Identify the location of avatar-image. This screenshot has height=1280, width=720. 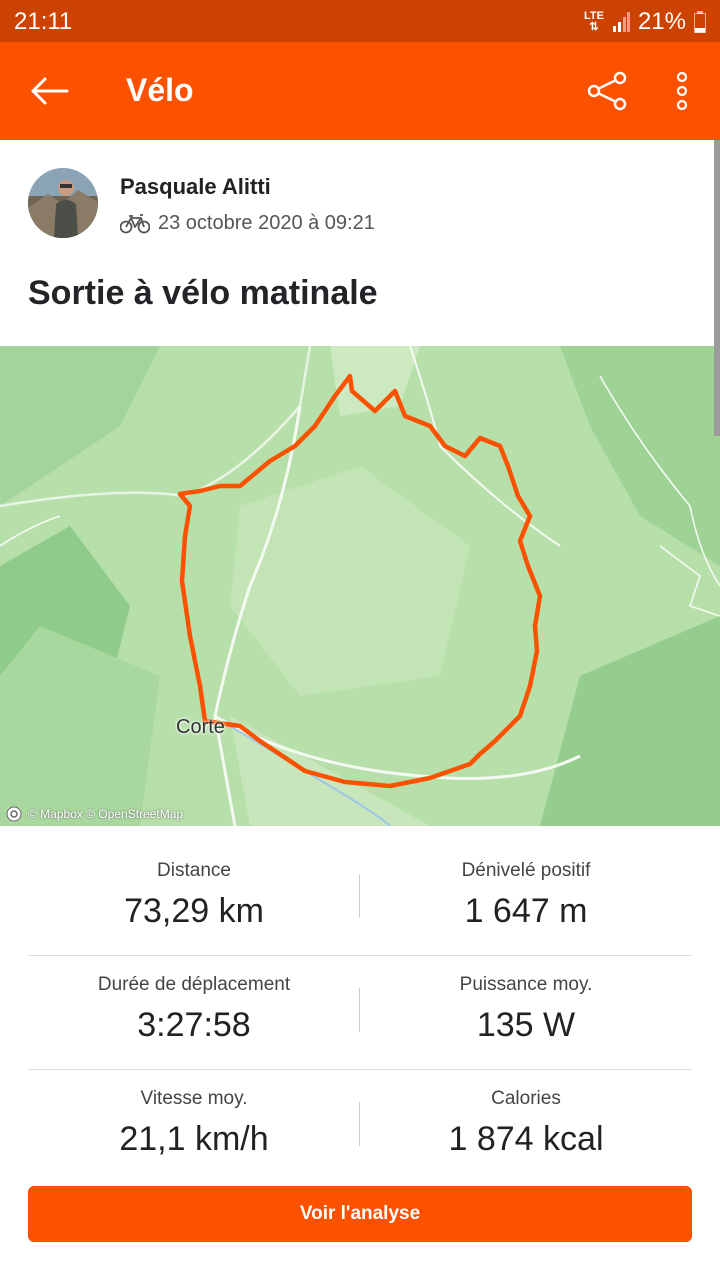
(63, 203).